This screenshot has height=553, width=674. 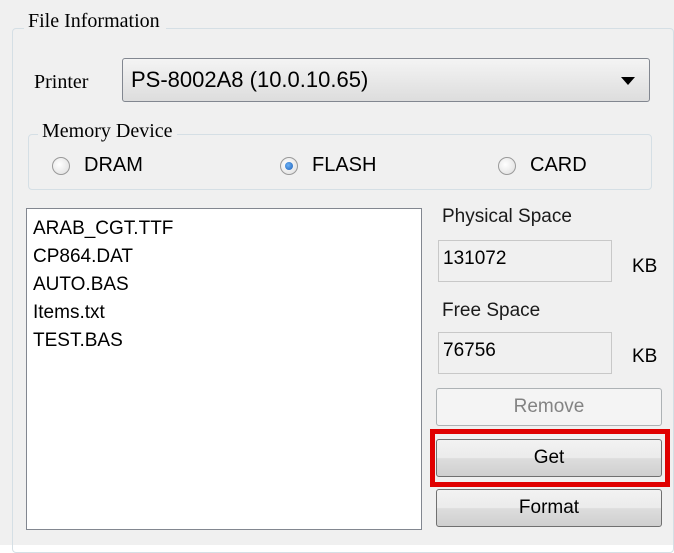 I want to click on list-item: CP864.DAT, so click(x=224, y=257).